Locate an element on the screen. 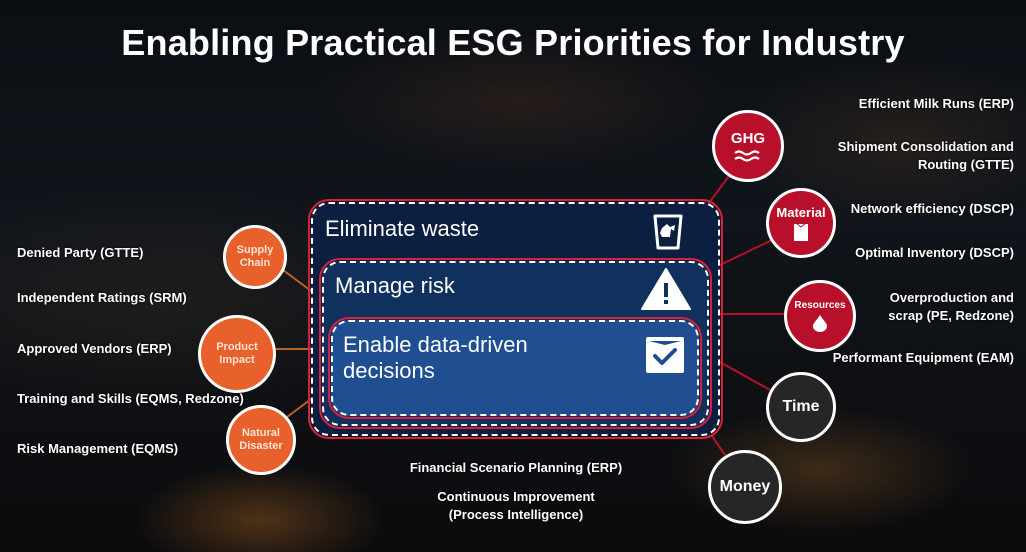  right-item-shipment-consolidation-line2: Routing (GTTE) is located at coordinates (965, 164).